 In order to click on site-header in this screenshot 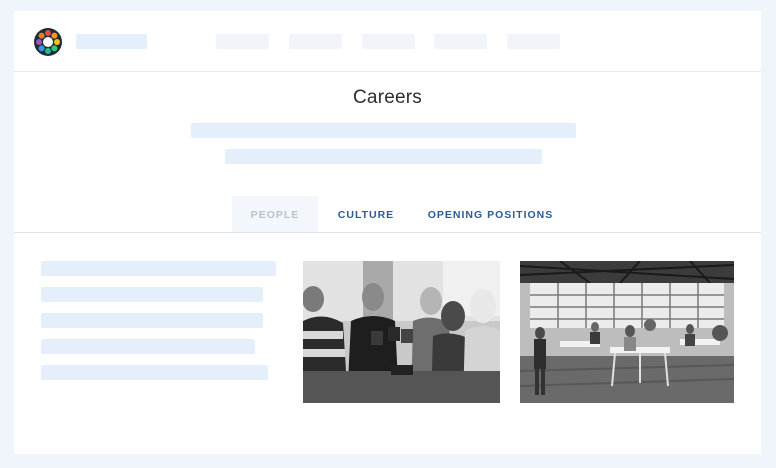, I will do `click(387, 41)`.